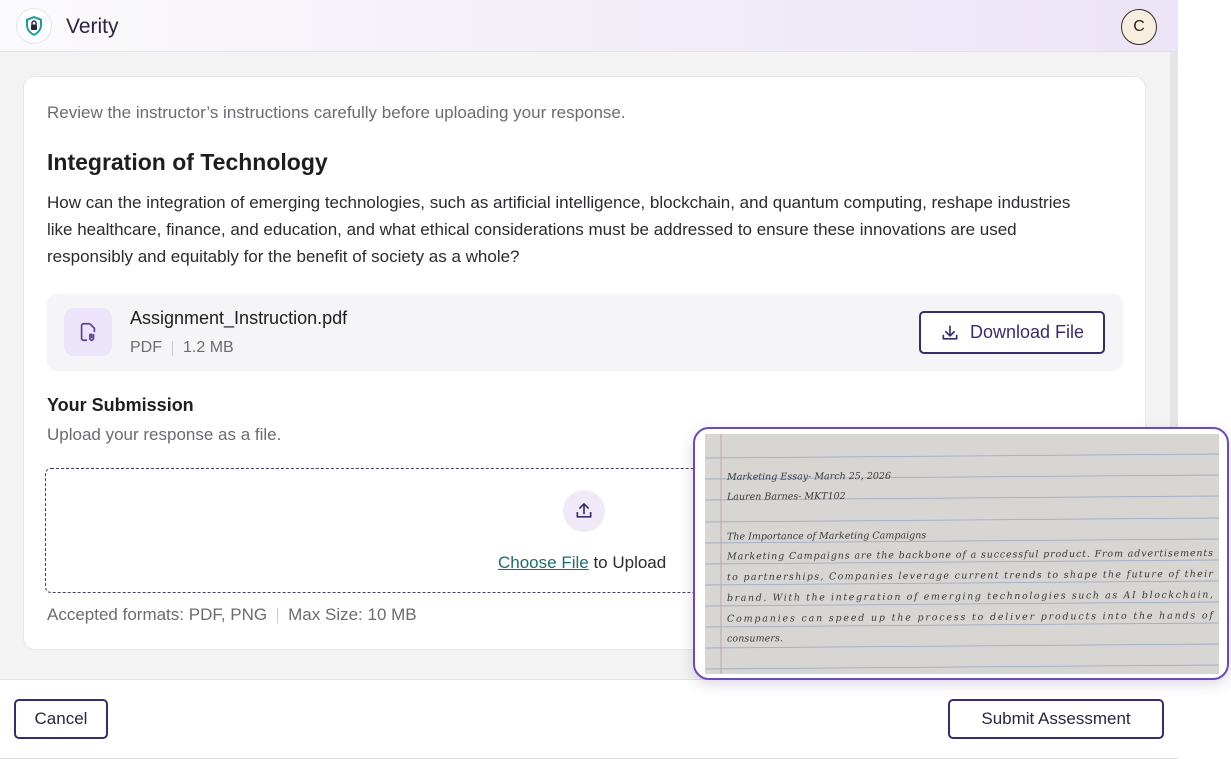 The height and width of the screenshot is (759, 1231). Describe the element at coordinates (589, 719) in the screenshot. I see `footer-bar: Cancel Submit Assessment` at that location.